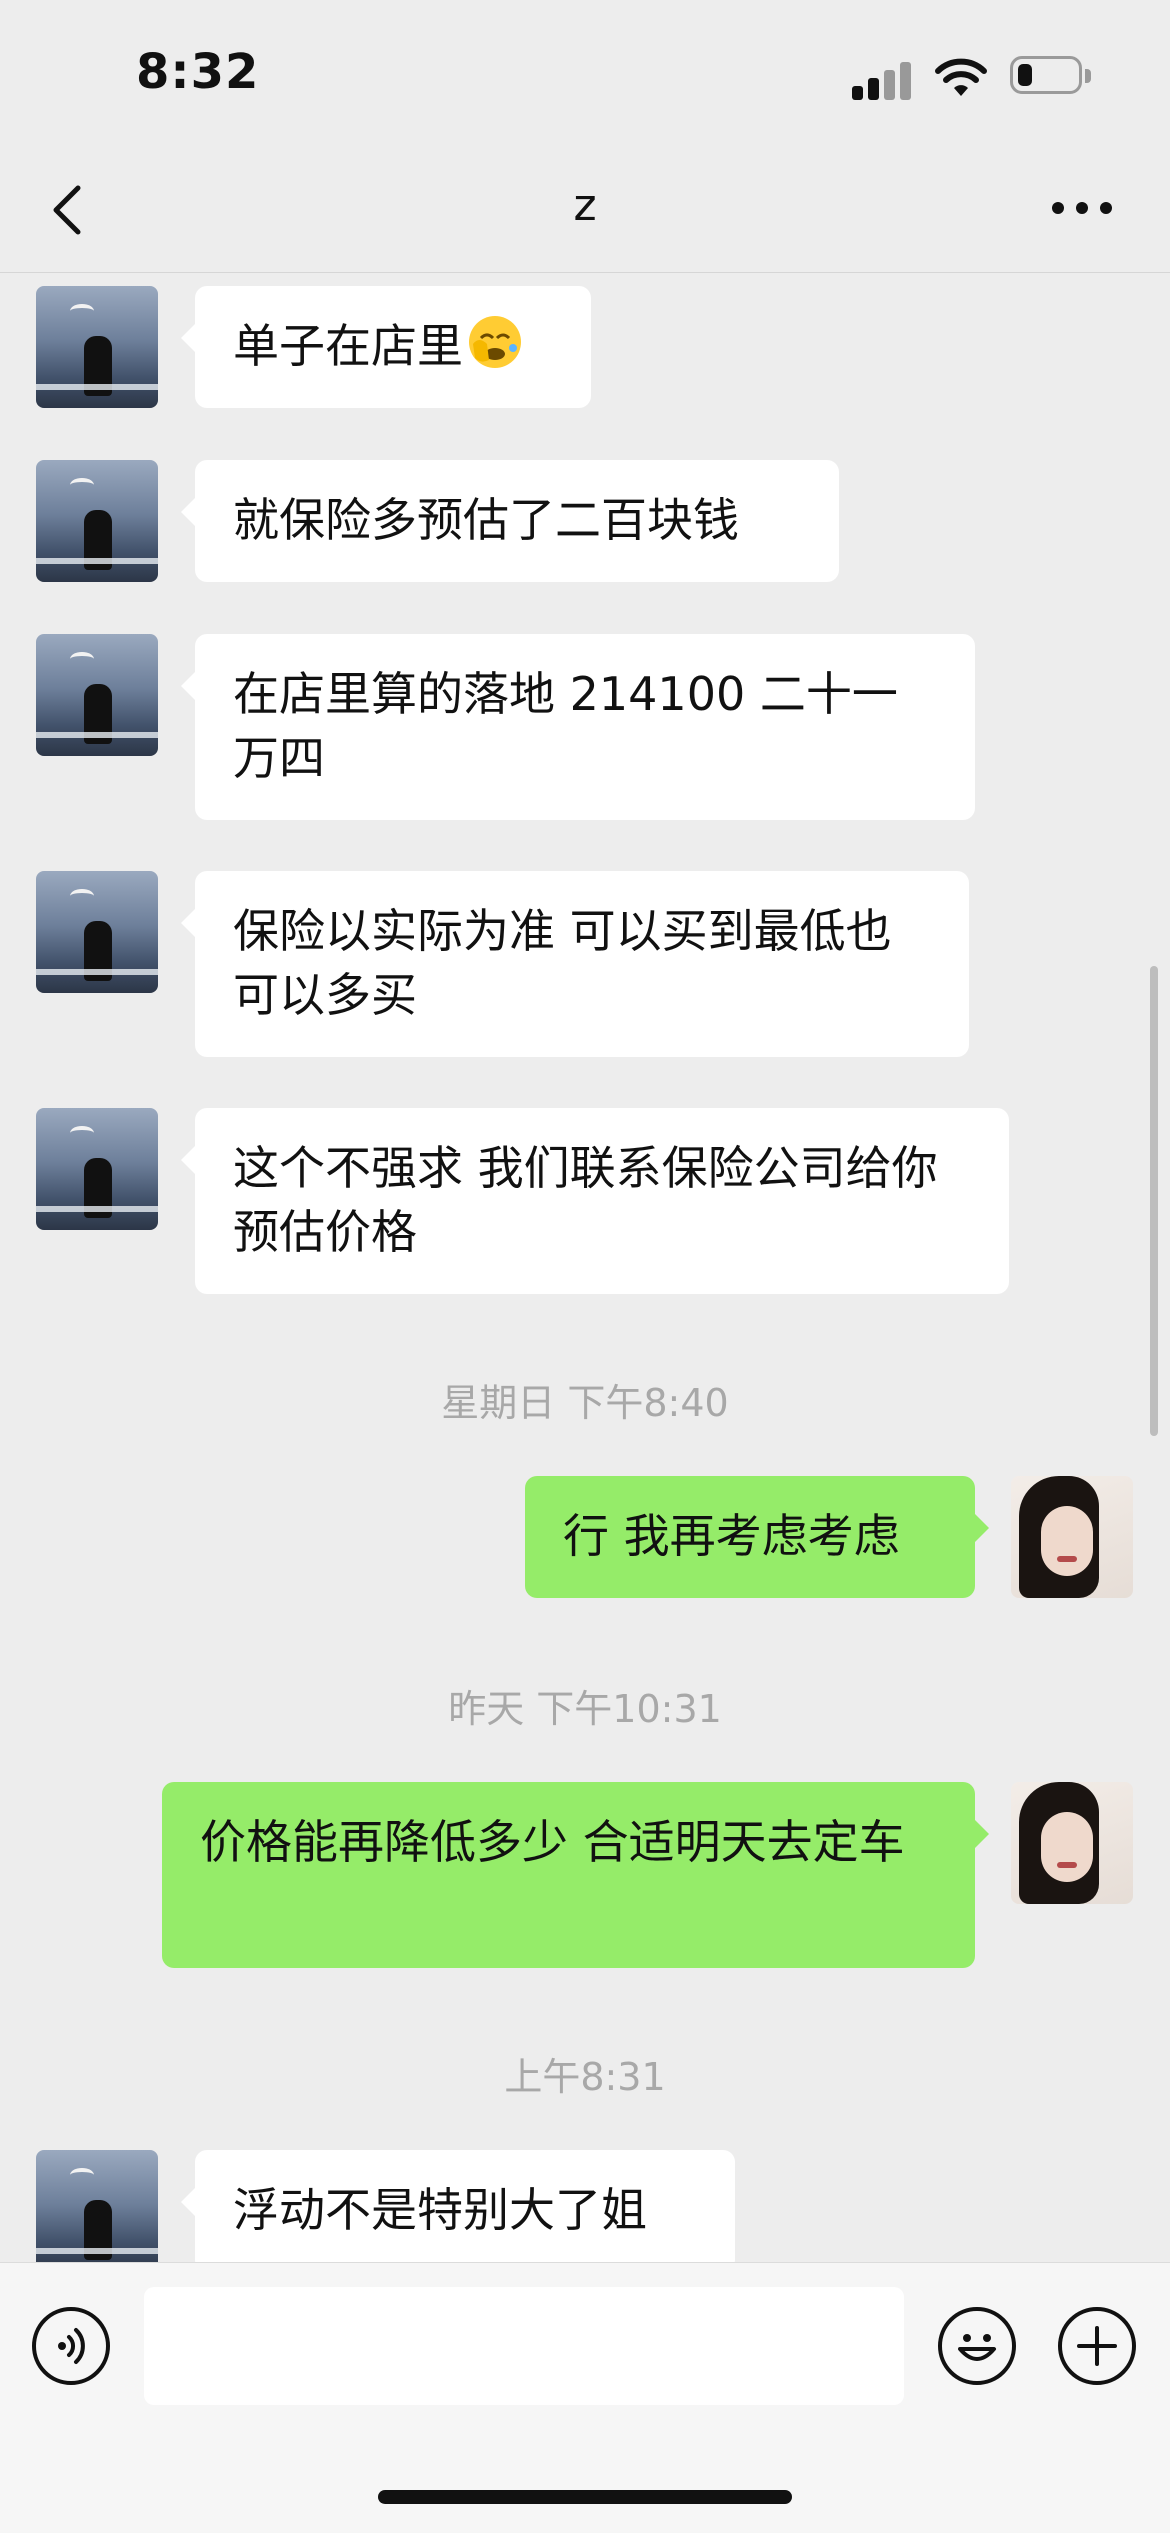 The width and height of the screenshot is (1170, 2533). I want to click on message-text: 行 我再考虑考虑, so click(731, 1536).